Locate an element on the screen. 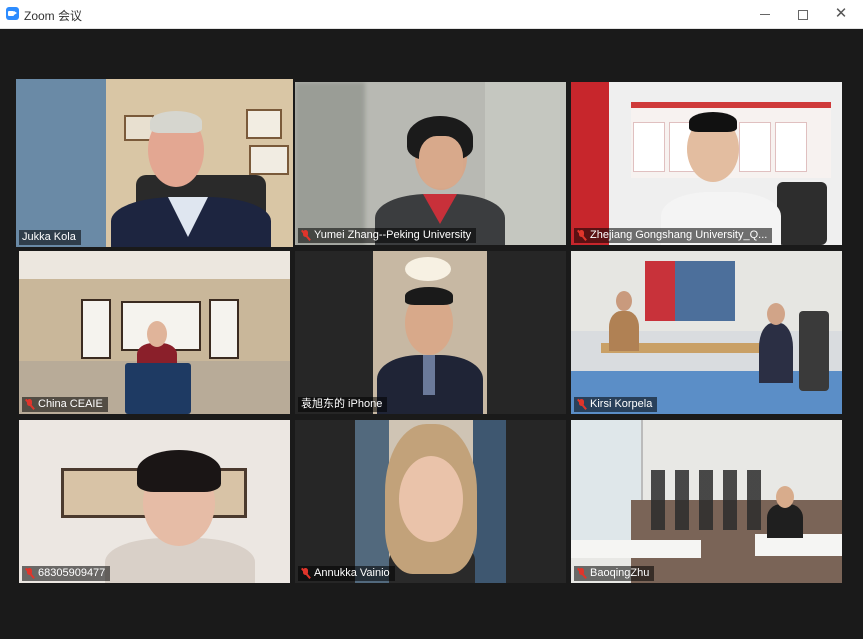 This screenshot has width=863, height=639. podium is located at coordinates (158, 388).